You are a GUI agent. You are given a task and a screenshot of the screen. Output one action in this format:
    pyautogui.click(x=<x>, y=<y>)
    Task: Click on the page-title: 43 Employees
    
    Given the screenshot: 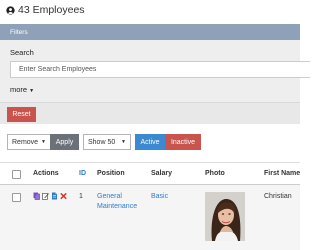 What is the action you would take?
    pyautogui.click(x=51, y=10)
    